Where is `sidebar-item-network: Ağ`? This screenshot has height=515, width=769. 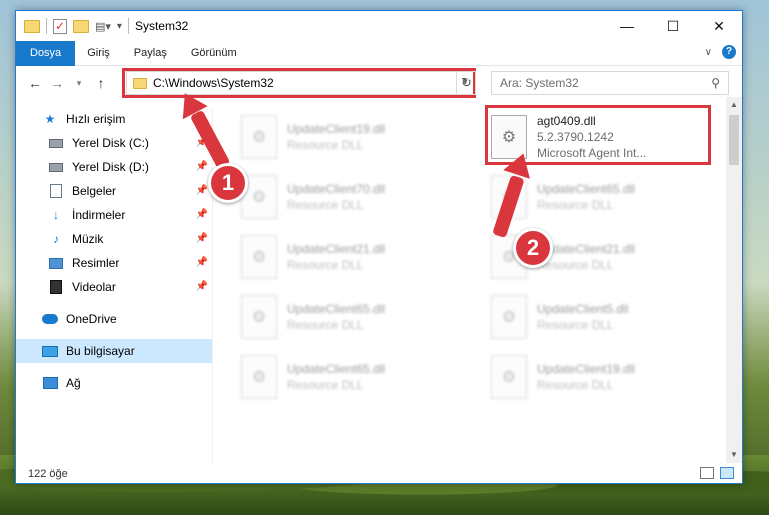 sidebar-item-network: Ağ is located at coordinates (114, 383).